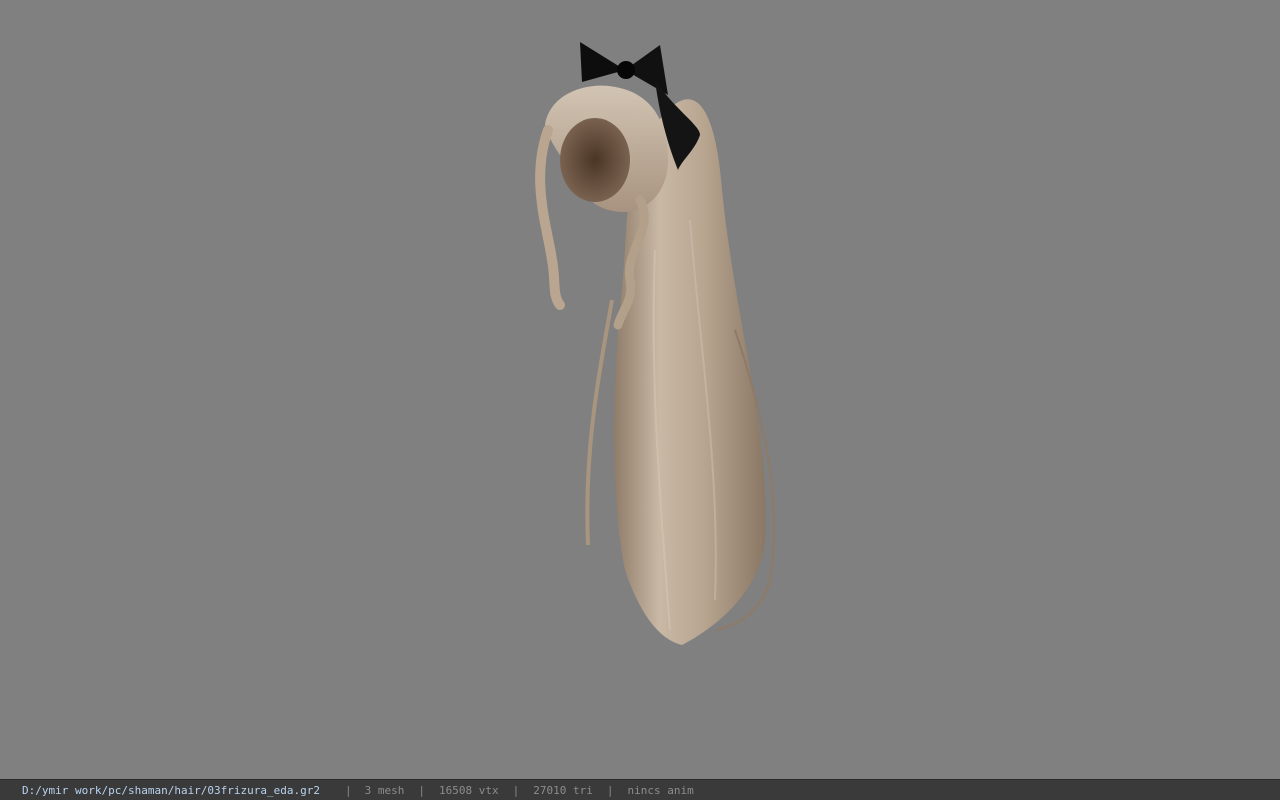  Describe the element at coordinates (469, 790) in the screenshot. I see `status-vertex-count: 16508 vtx` at that location.